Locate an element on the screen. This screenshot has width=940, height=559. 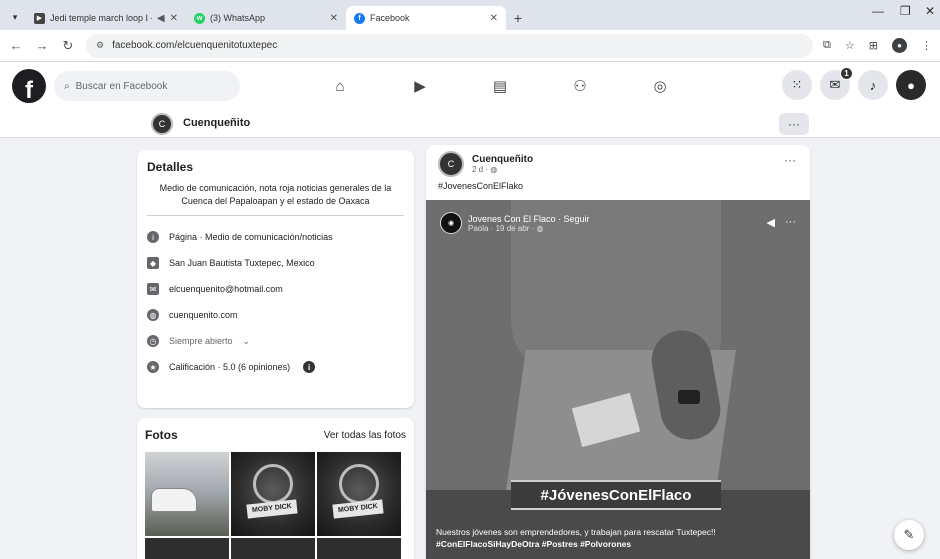
photos-title: Fotos is located at coordinates (161, 435).